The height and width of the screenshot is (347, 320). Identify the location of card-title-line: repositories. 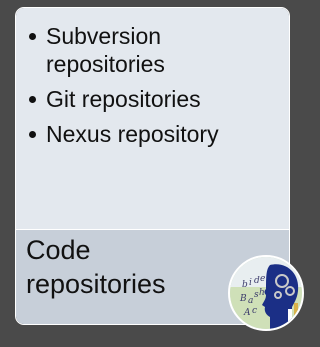
(96, 284).